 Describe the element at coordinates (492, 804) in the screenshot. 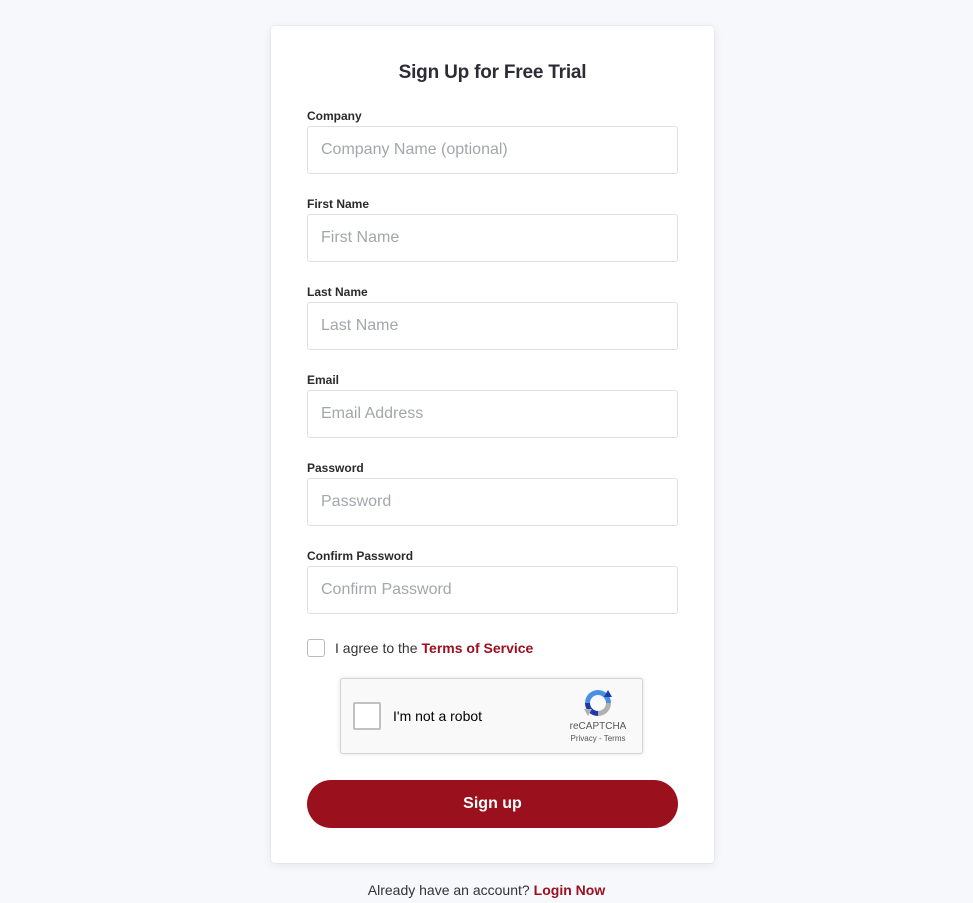

I see `sign-up-button: Sign up` at that location.